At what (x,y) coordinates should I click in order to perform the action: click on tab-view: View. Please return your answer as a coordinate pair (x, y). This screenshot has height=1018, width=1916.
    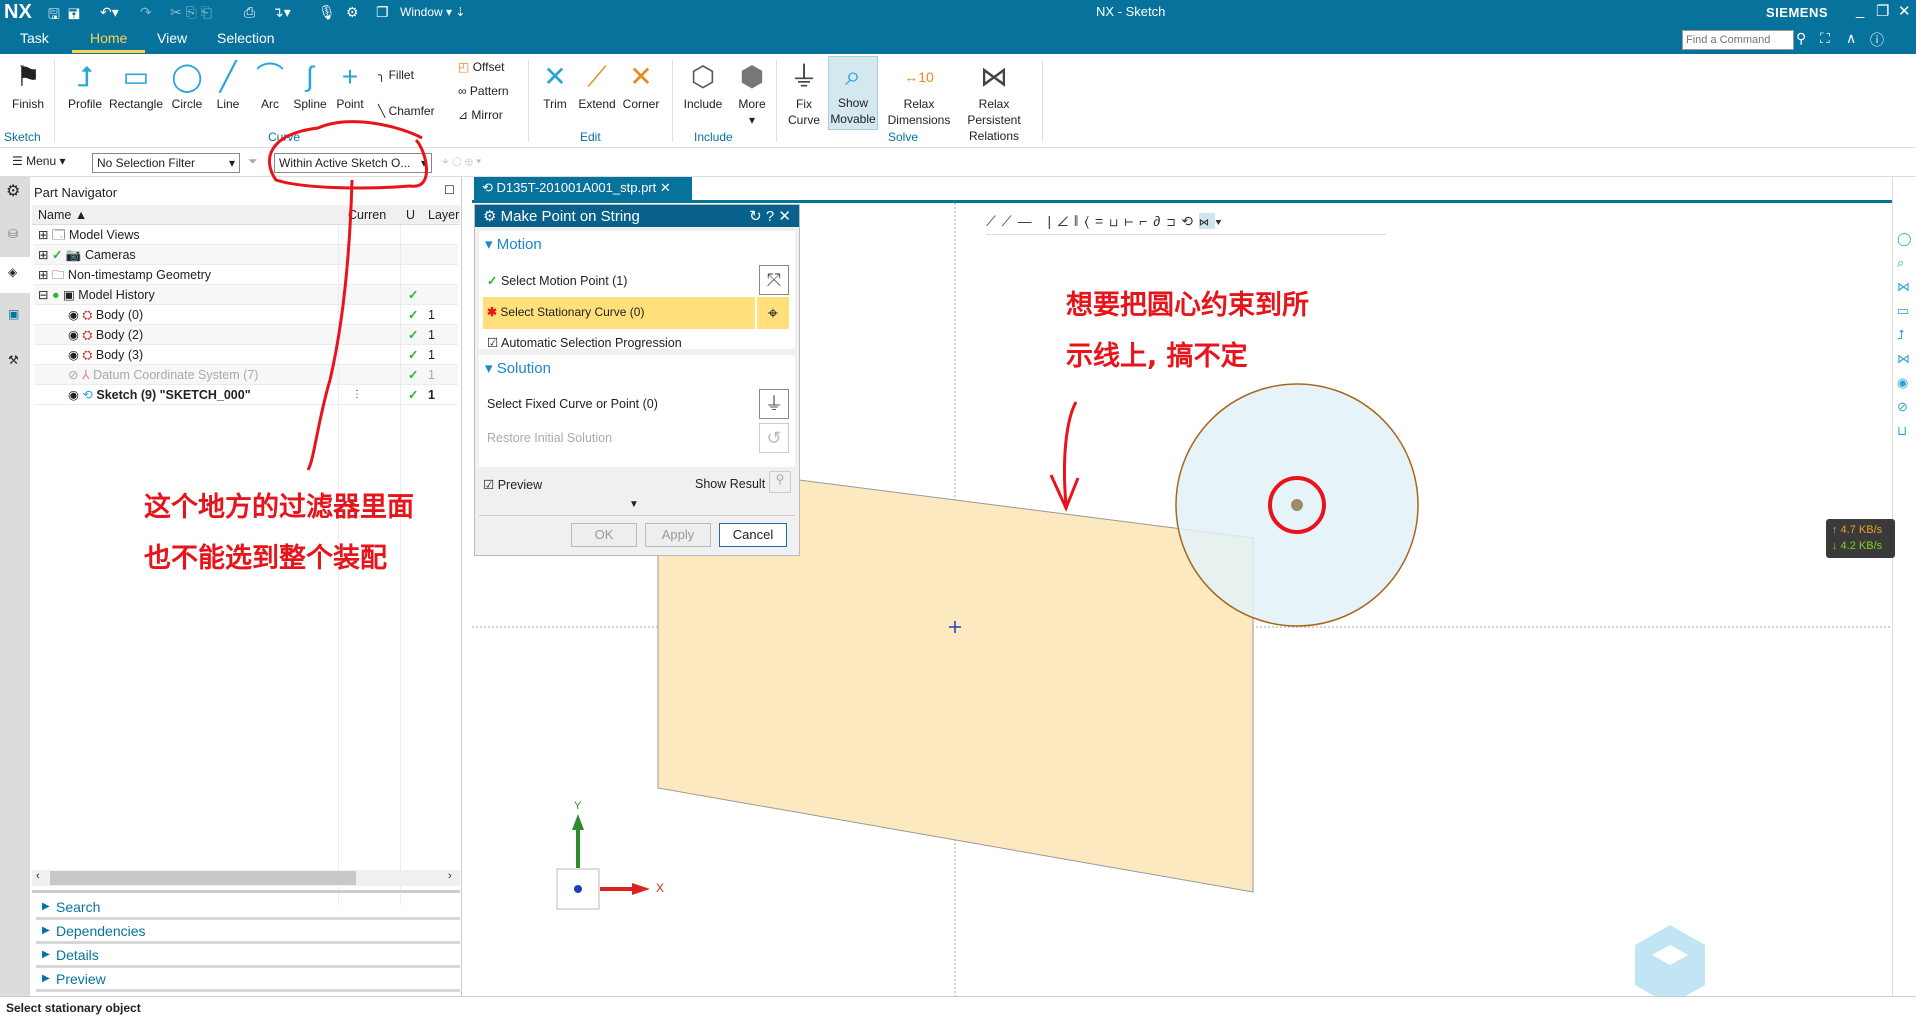
    Looking at the image, I should click on (172, 38).